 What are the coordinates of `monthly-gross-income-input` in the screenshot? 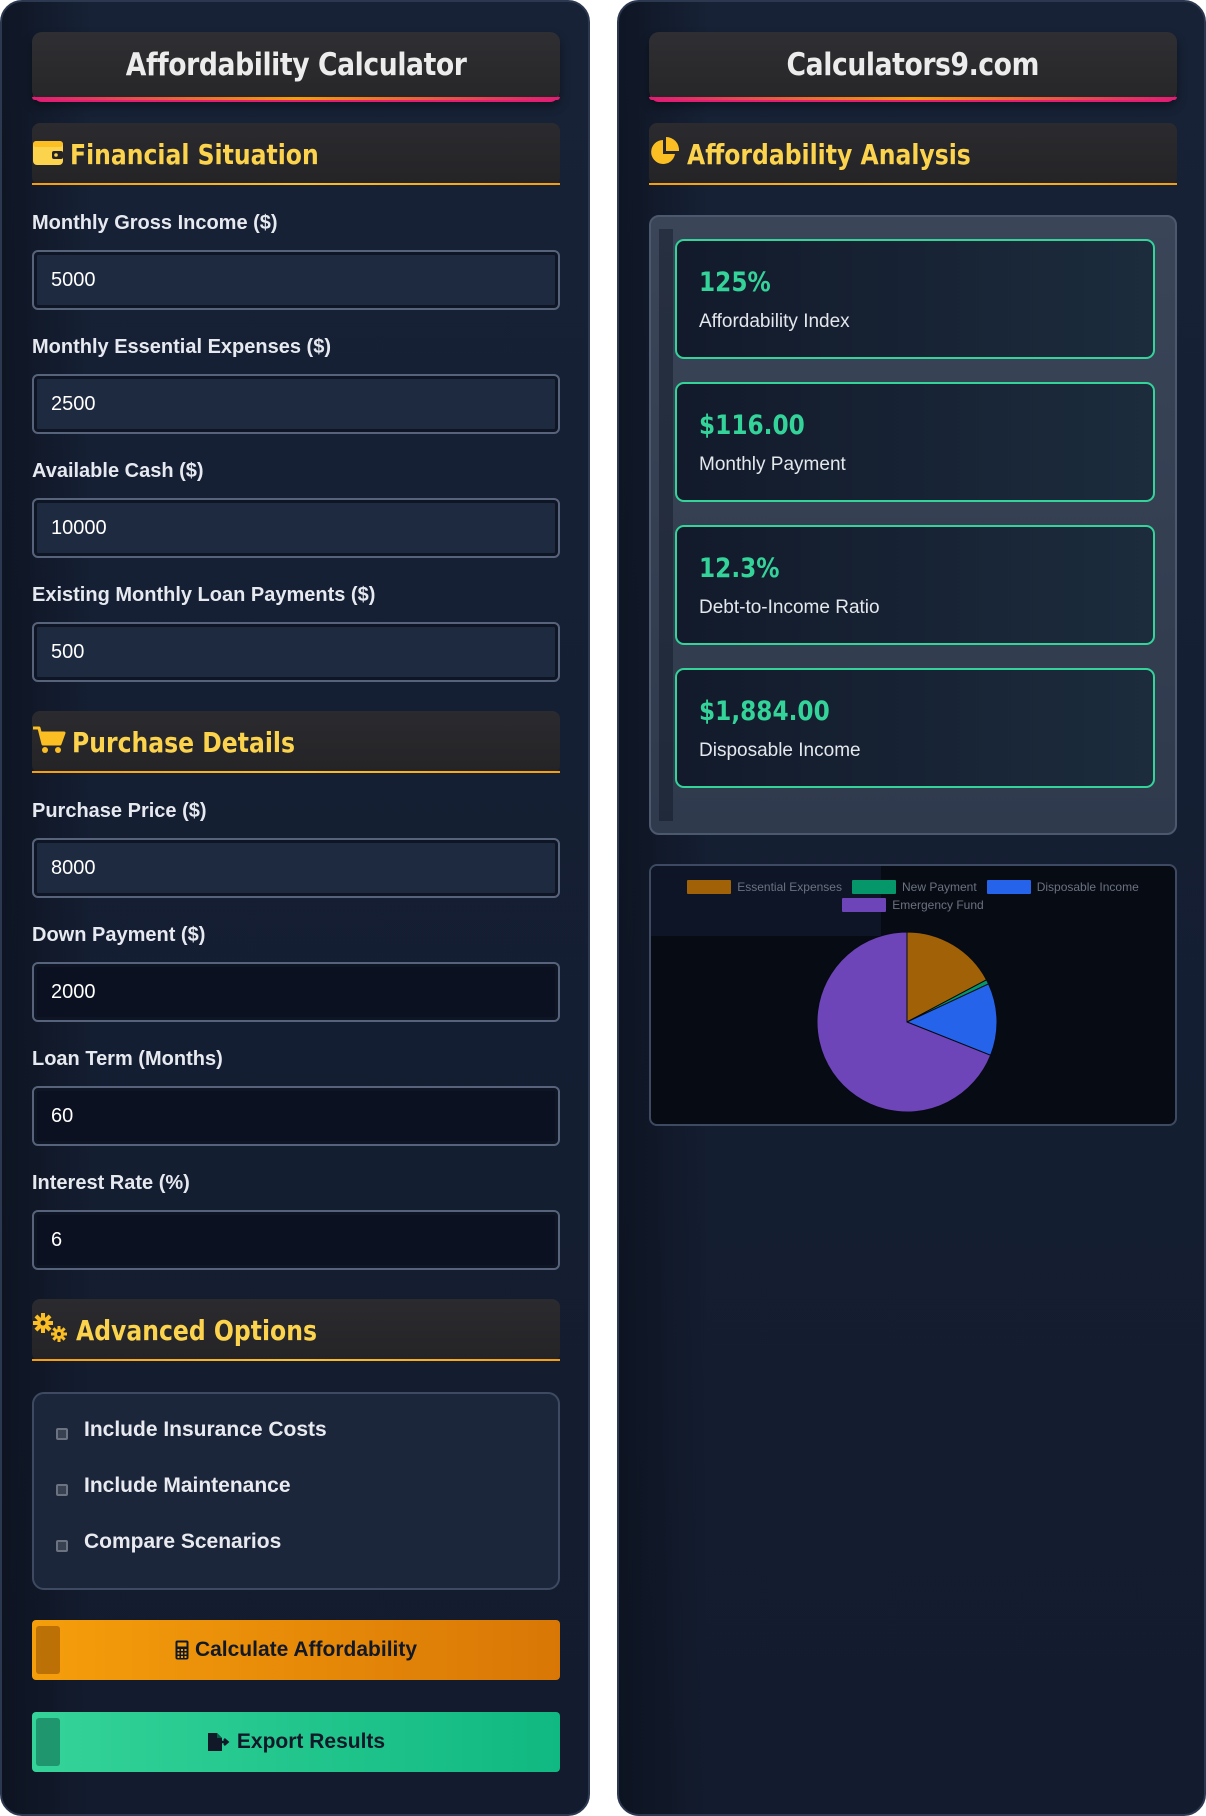 It's located at (296, 280).